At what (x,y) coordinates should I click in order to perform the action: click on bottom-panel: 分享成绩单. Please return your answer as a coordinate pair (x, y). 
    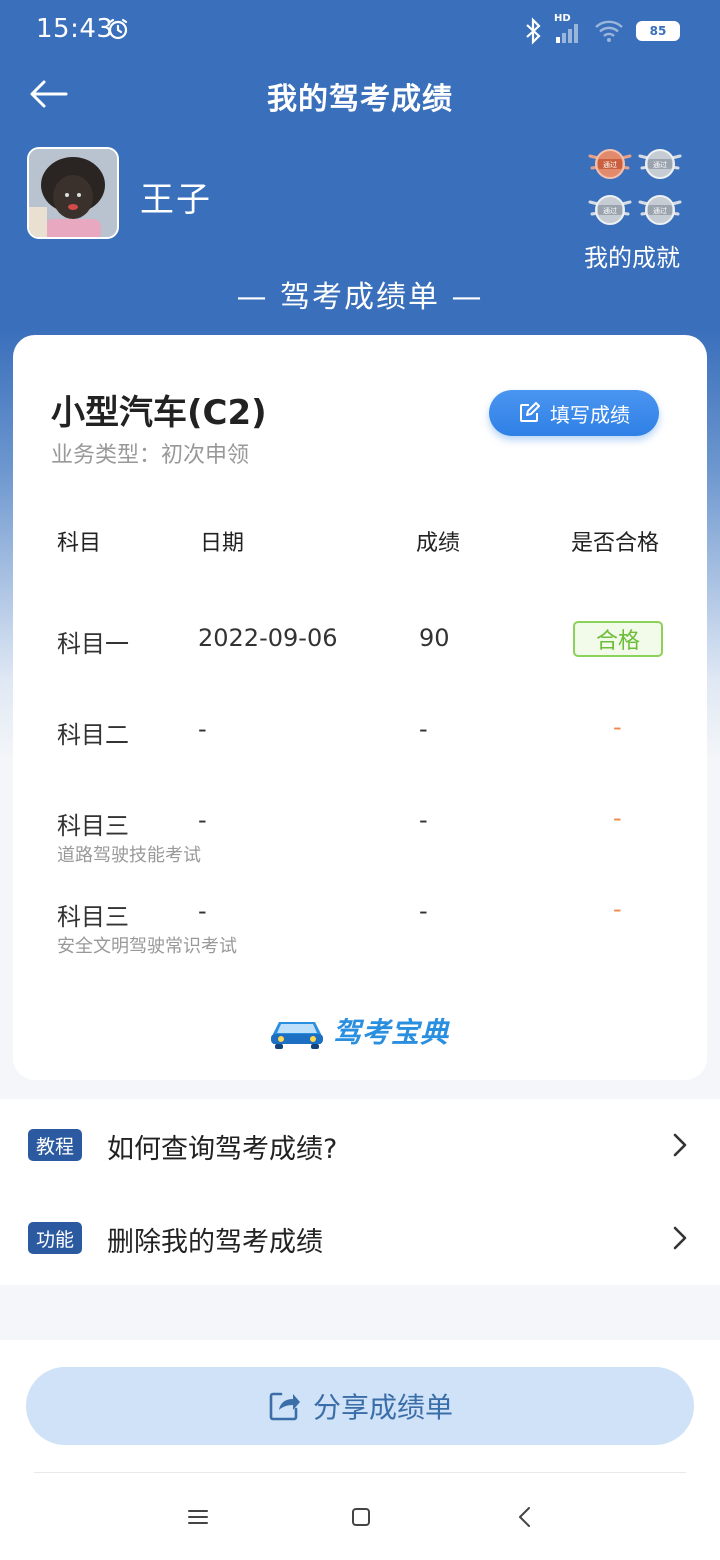
    Looking at the image, I should click on (360, 1450).